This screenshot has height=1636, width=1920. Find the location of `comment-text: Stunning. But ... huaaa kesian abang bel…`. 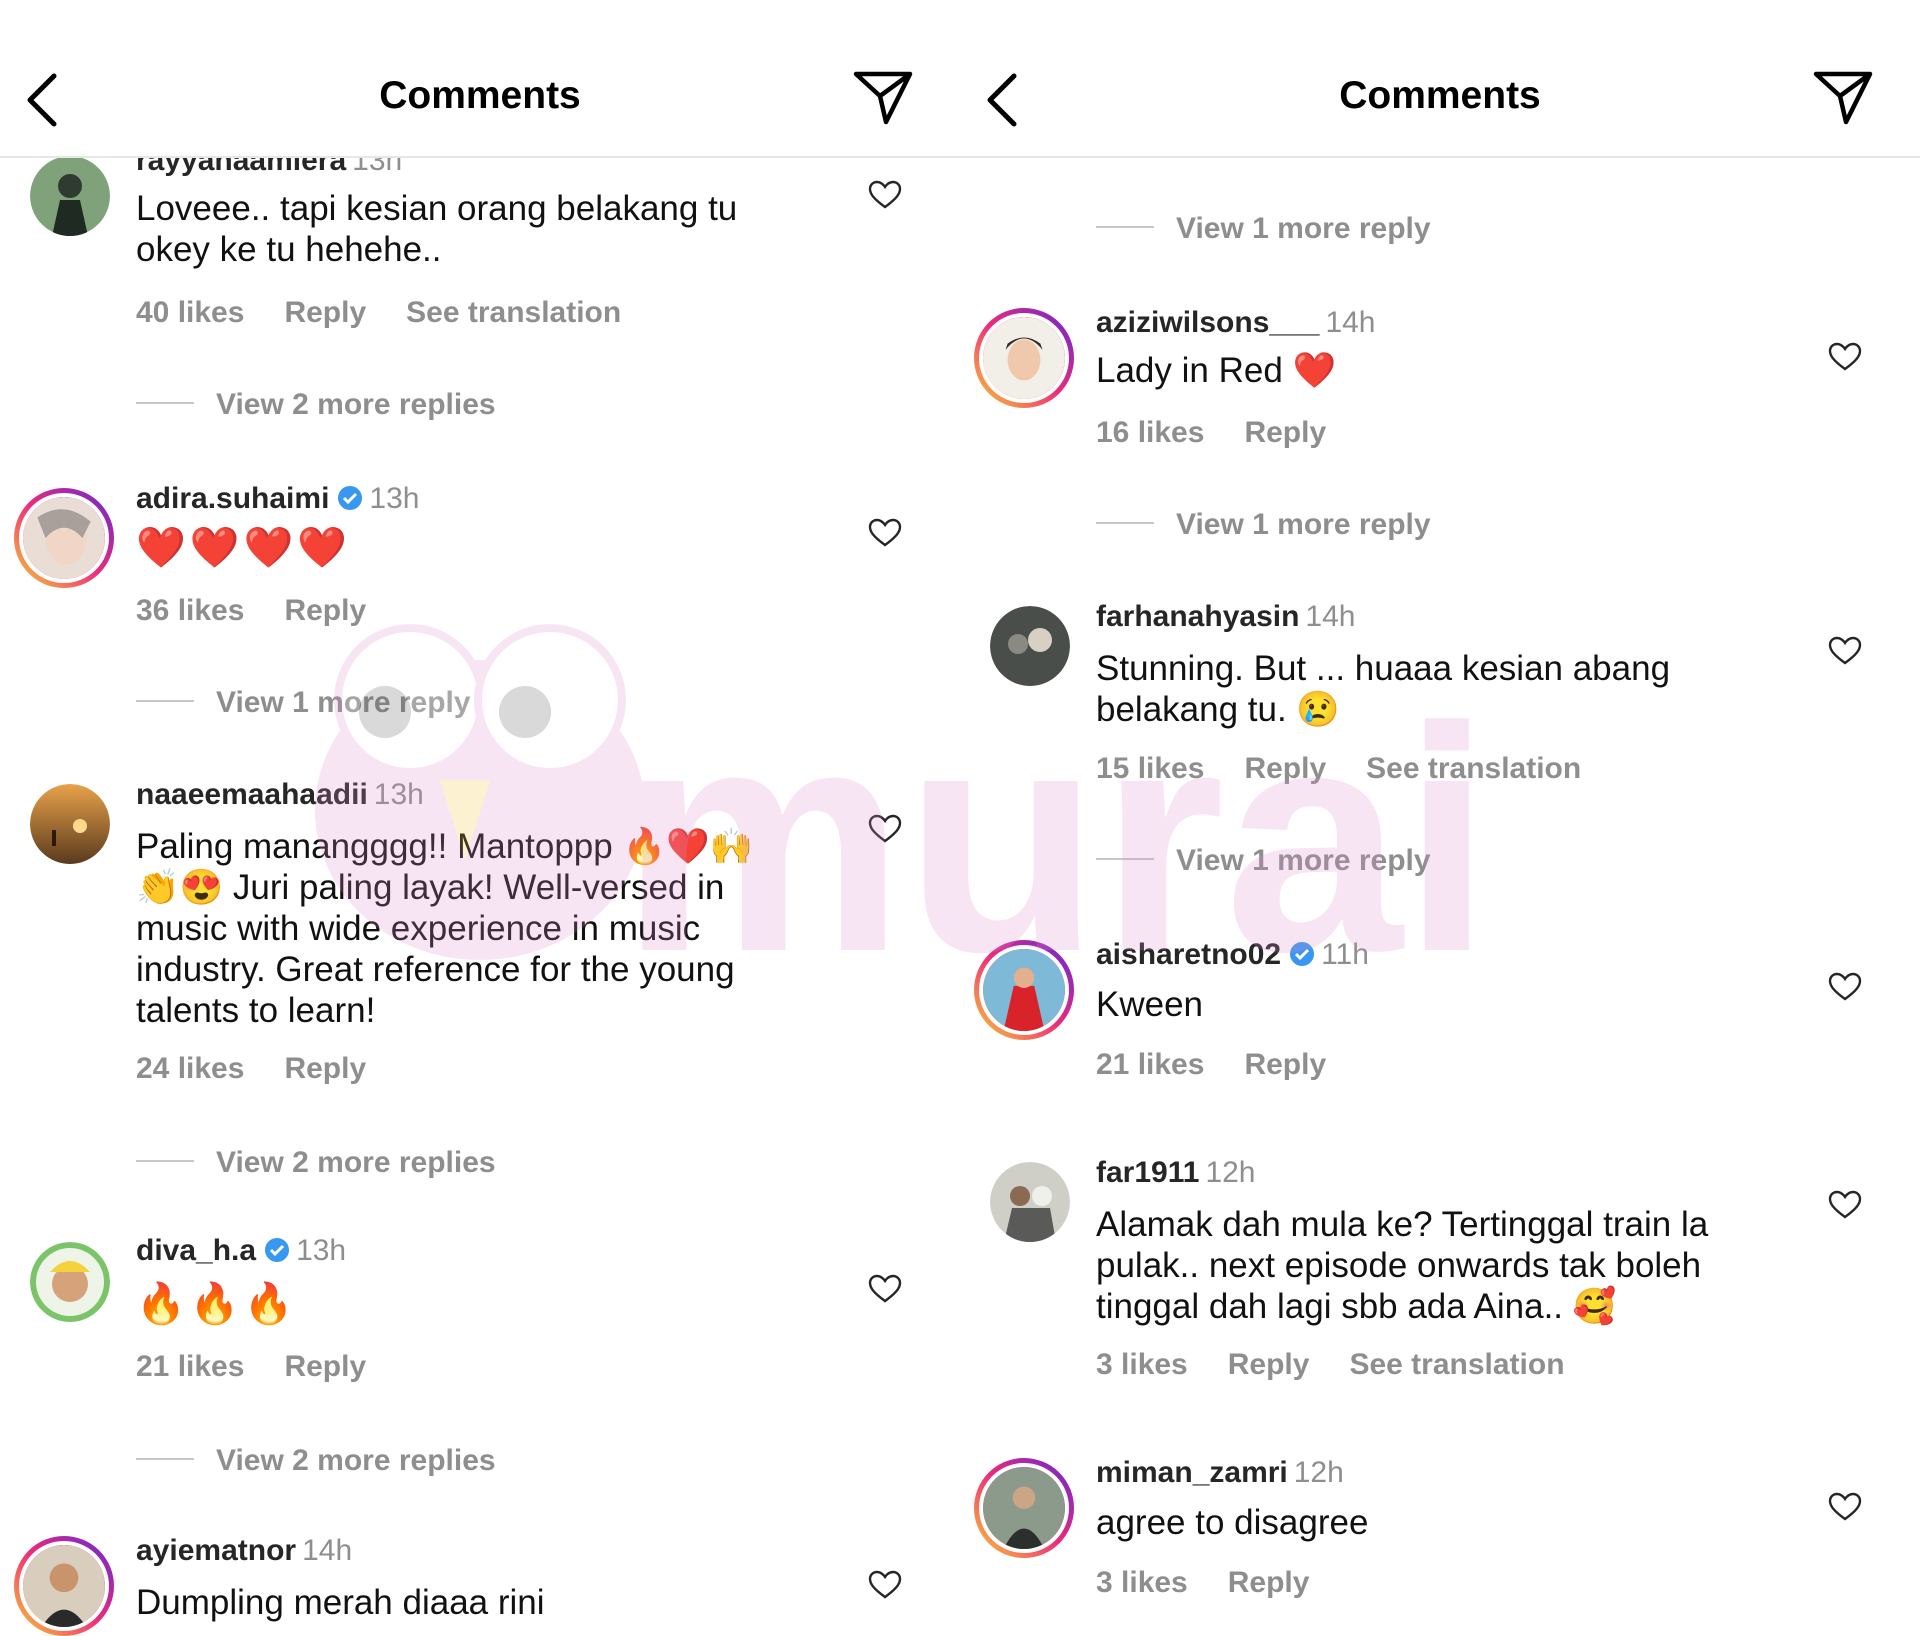

comment-text: Stunning. But ... huaaa kesian abang bel… is located at coordinates (1383, 689).